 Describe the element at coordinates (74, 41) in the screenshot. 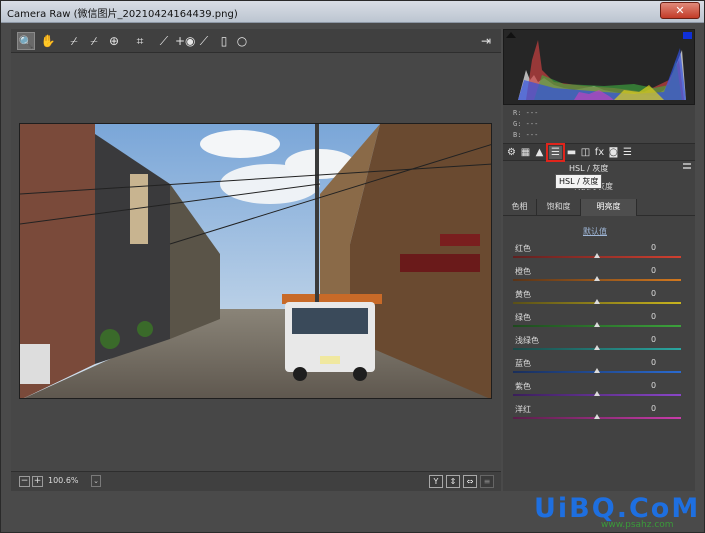

I see `white-balance-tool-icon: ⌿` at that location.